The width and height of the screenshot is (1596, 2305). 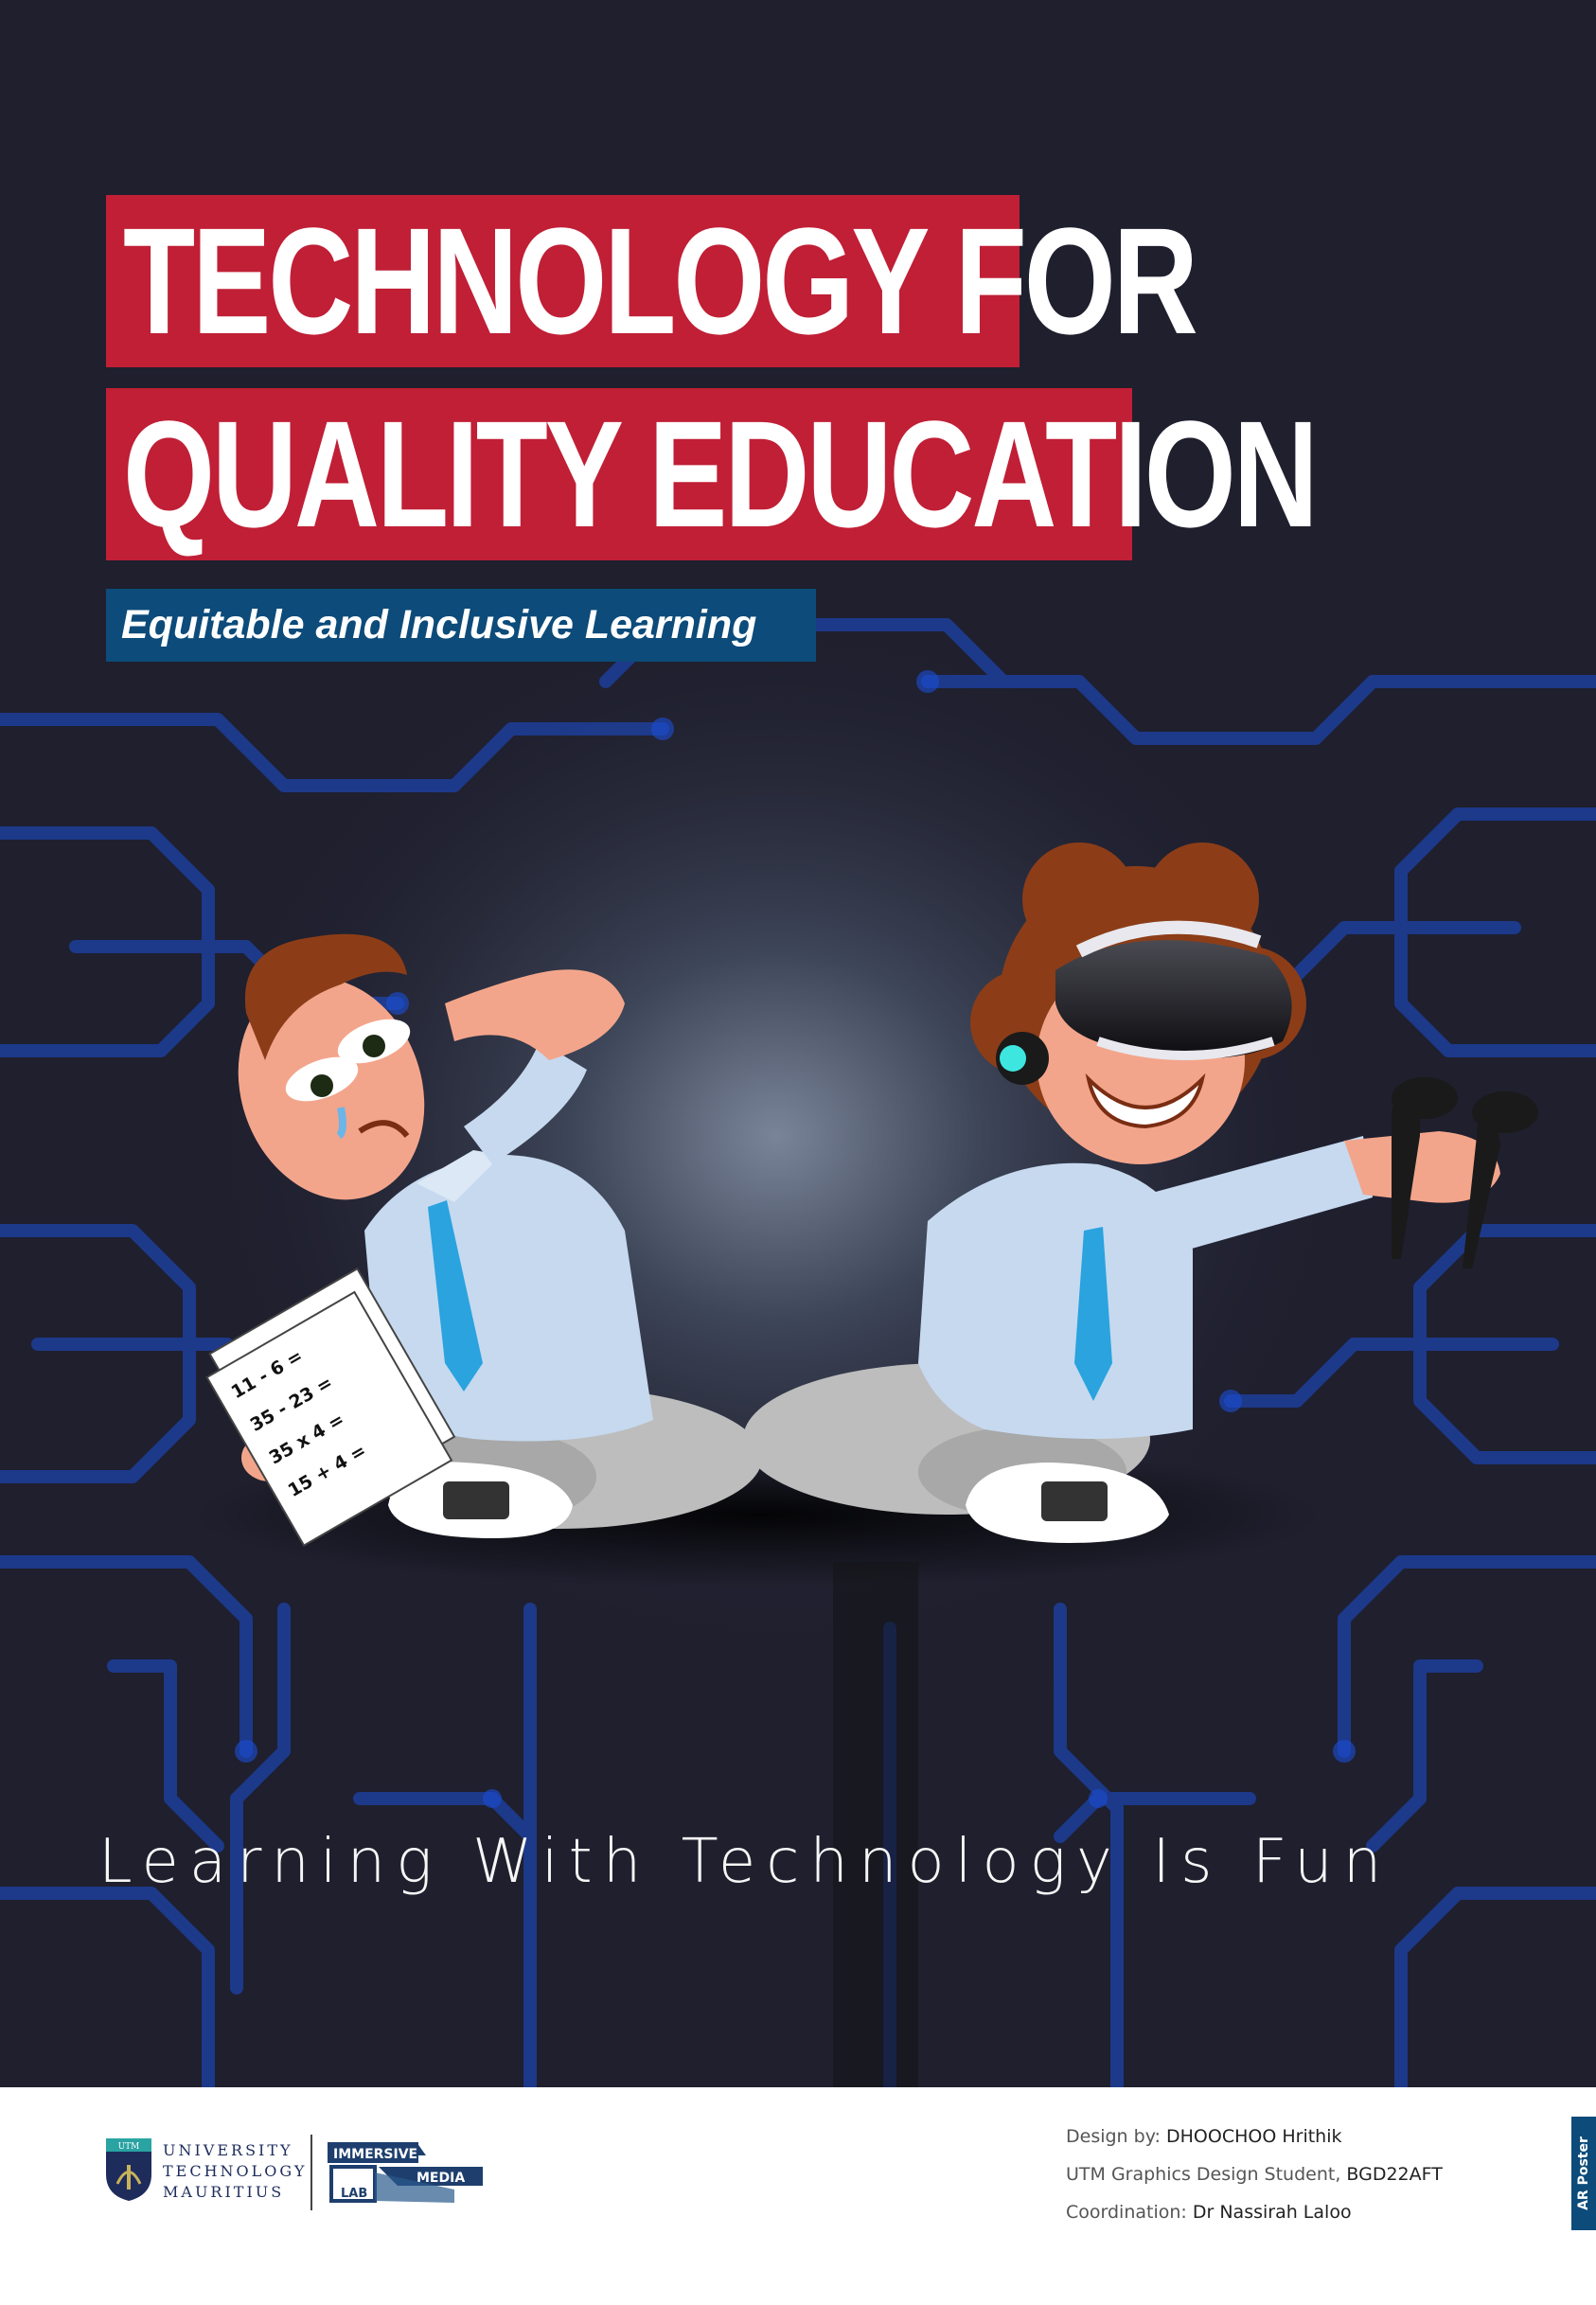 I want to click on logo-divider, so click(x=311, y=2172).